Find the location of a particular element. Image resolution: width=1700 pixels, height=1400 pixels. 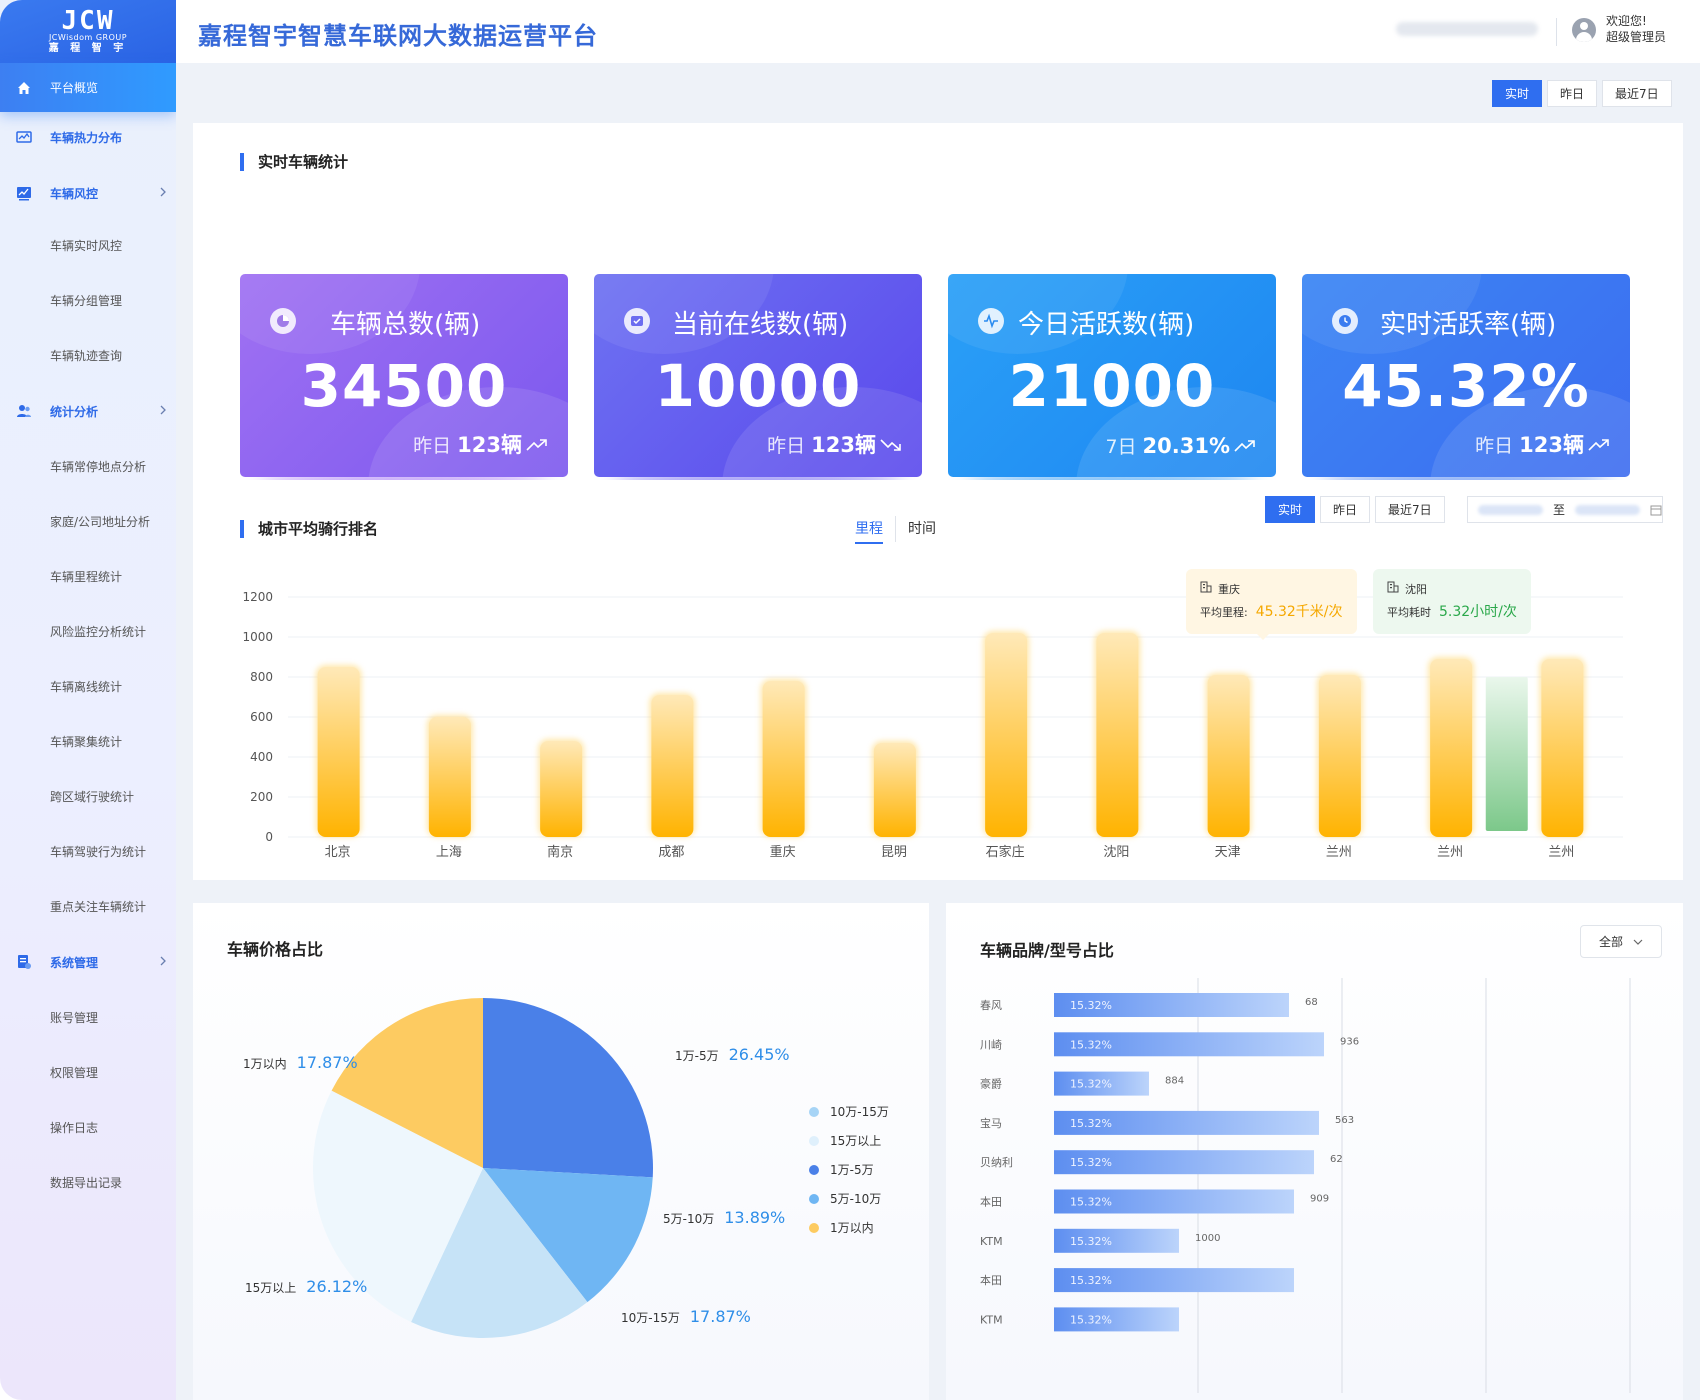

sidebar-item-10: 风险监控分析统计 is located at coordinates (88, 631).